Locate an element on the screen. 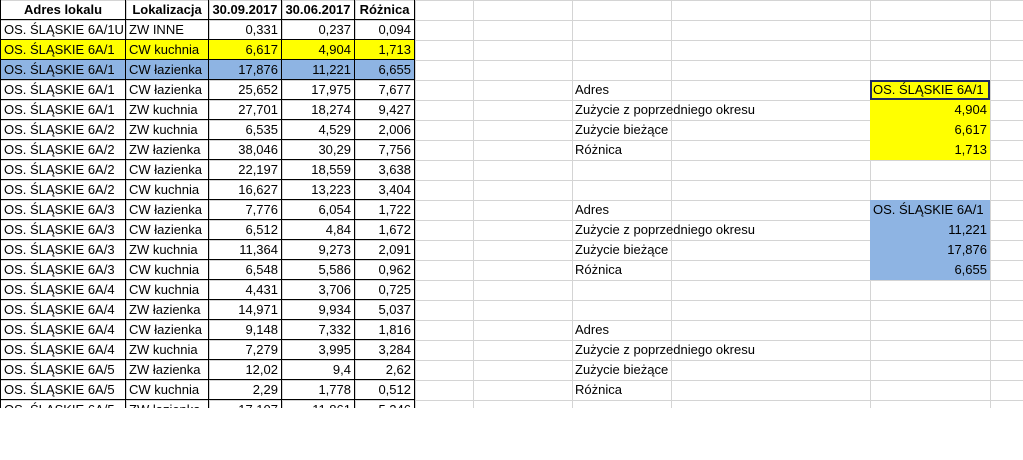 This screenshot has width=1023, height=460. summary-row: Zużycie z poprzedniego okresu 4,904 is located at coordinates (511, 110).